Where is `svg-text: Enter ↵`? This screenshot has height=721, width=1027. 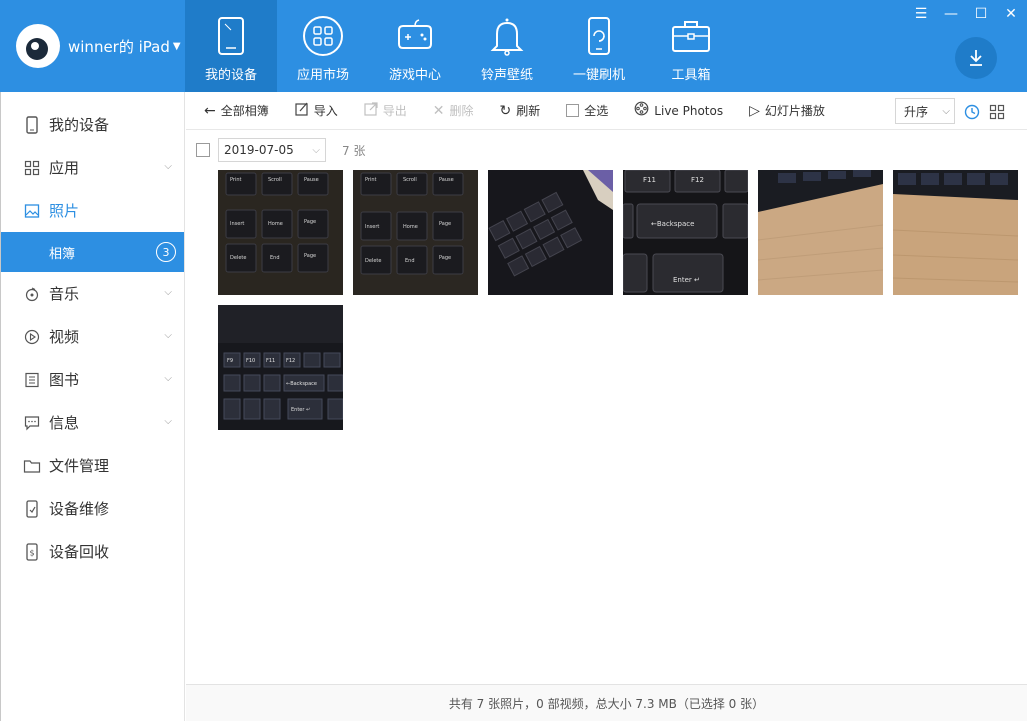
svg-text: Enter ↵ is located at coordinates (300, 410).